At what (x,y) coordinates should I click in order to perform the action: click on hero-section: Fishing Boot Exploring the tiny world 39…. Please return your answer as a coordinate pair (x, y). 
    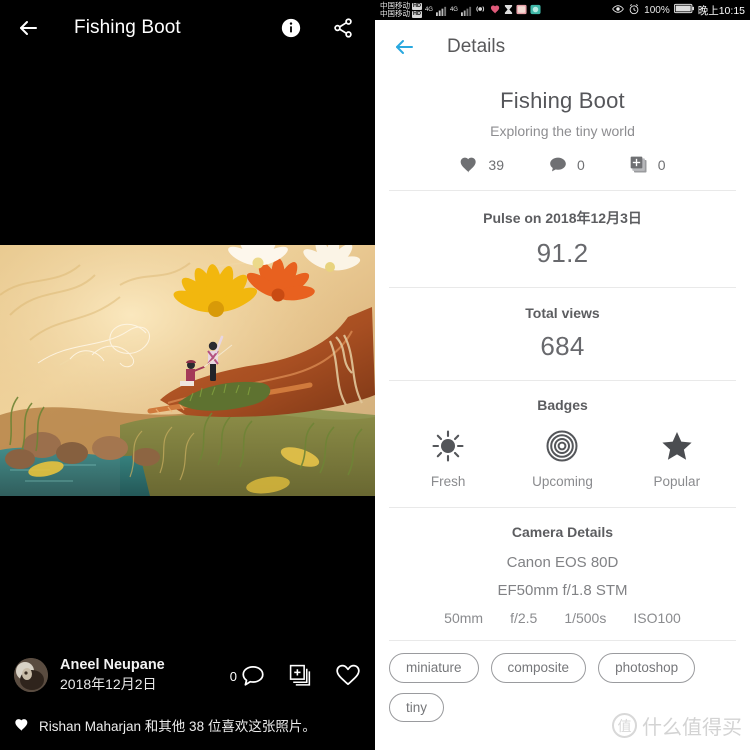
    Looking at the image, I should click on (562, 132).